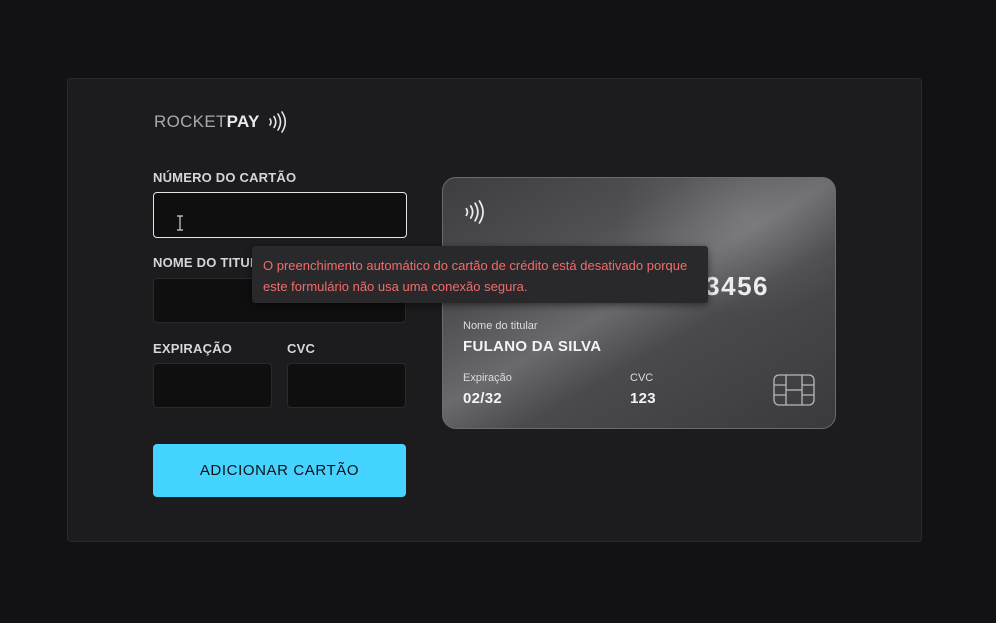 This screenshot has height=623, width=996. I want to click on cvc-value: 123, so click(643, 398).